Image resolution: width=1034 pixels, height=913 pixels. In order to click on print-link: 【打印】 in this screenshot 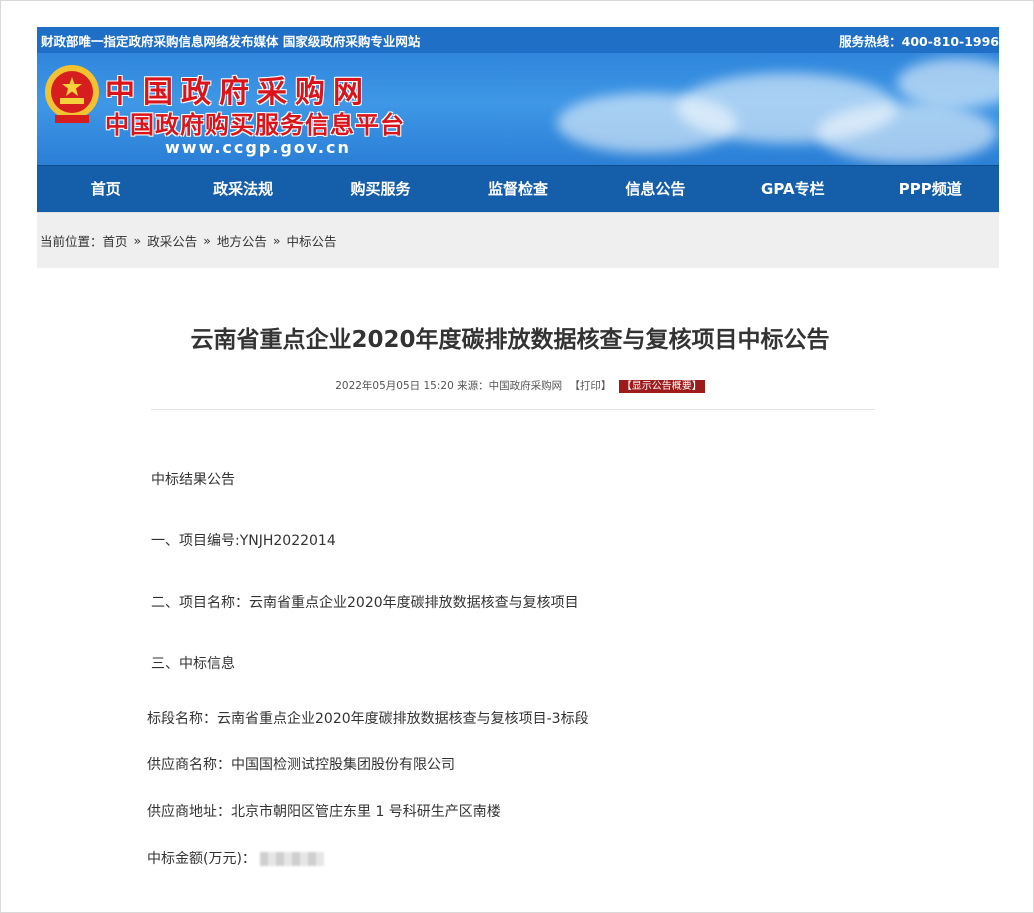, I will do `click(590, 386)`.